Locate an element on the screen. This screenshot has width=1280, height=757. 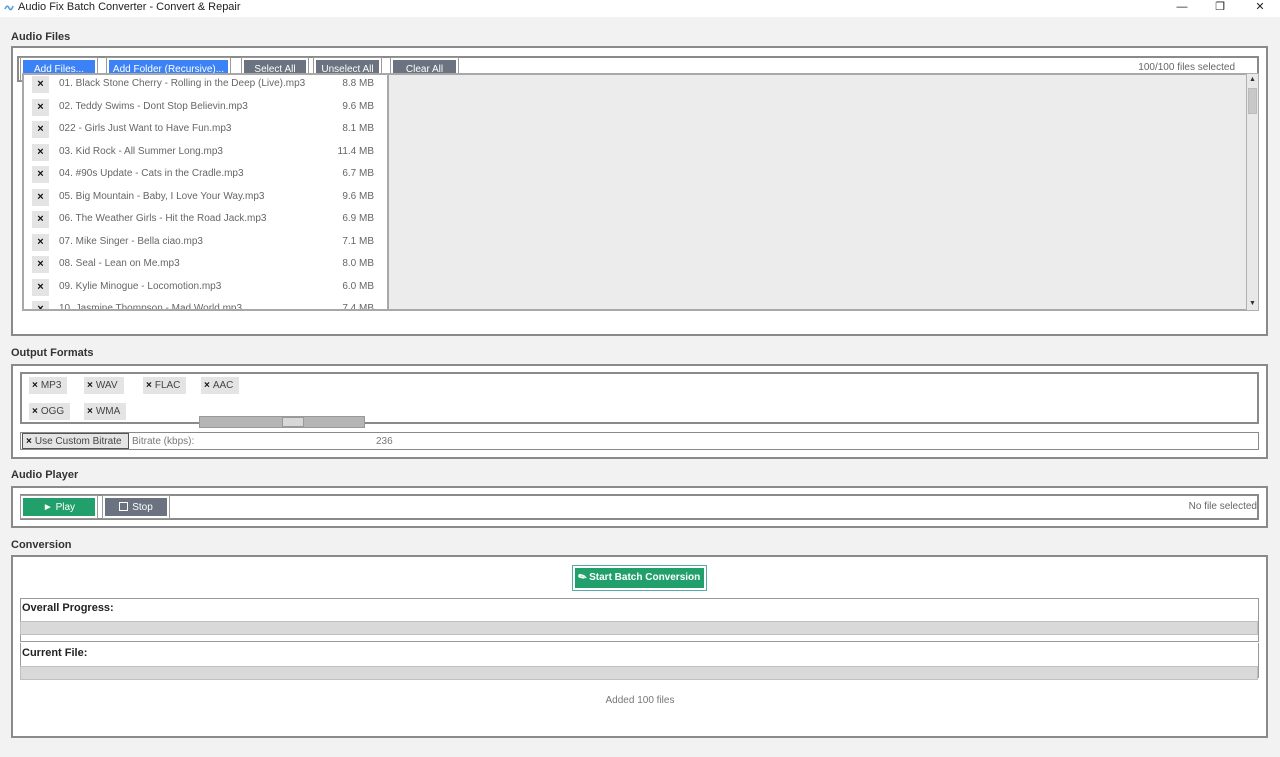
bitrate-slider-thumb is located at coordinates (293, 422).